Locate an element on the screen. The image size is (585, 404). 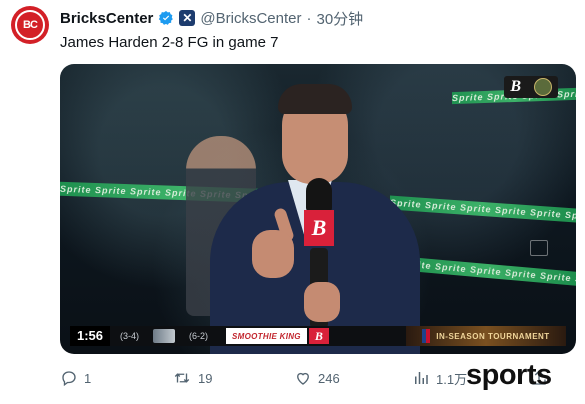
like-count: 246 is located at coordinates (329, 378).